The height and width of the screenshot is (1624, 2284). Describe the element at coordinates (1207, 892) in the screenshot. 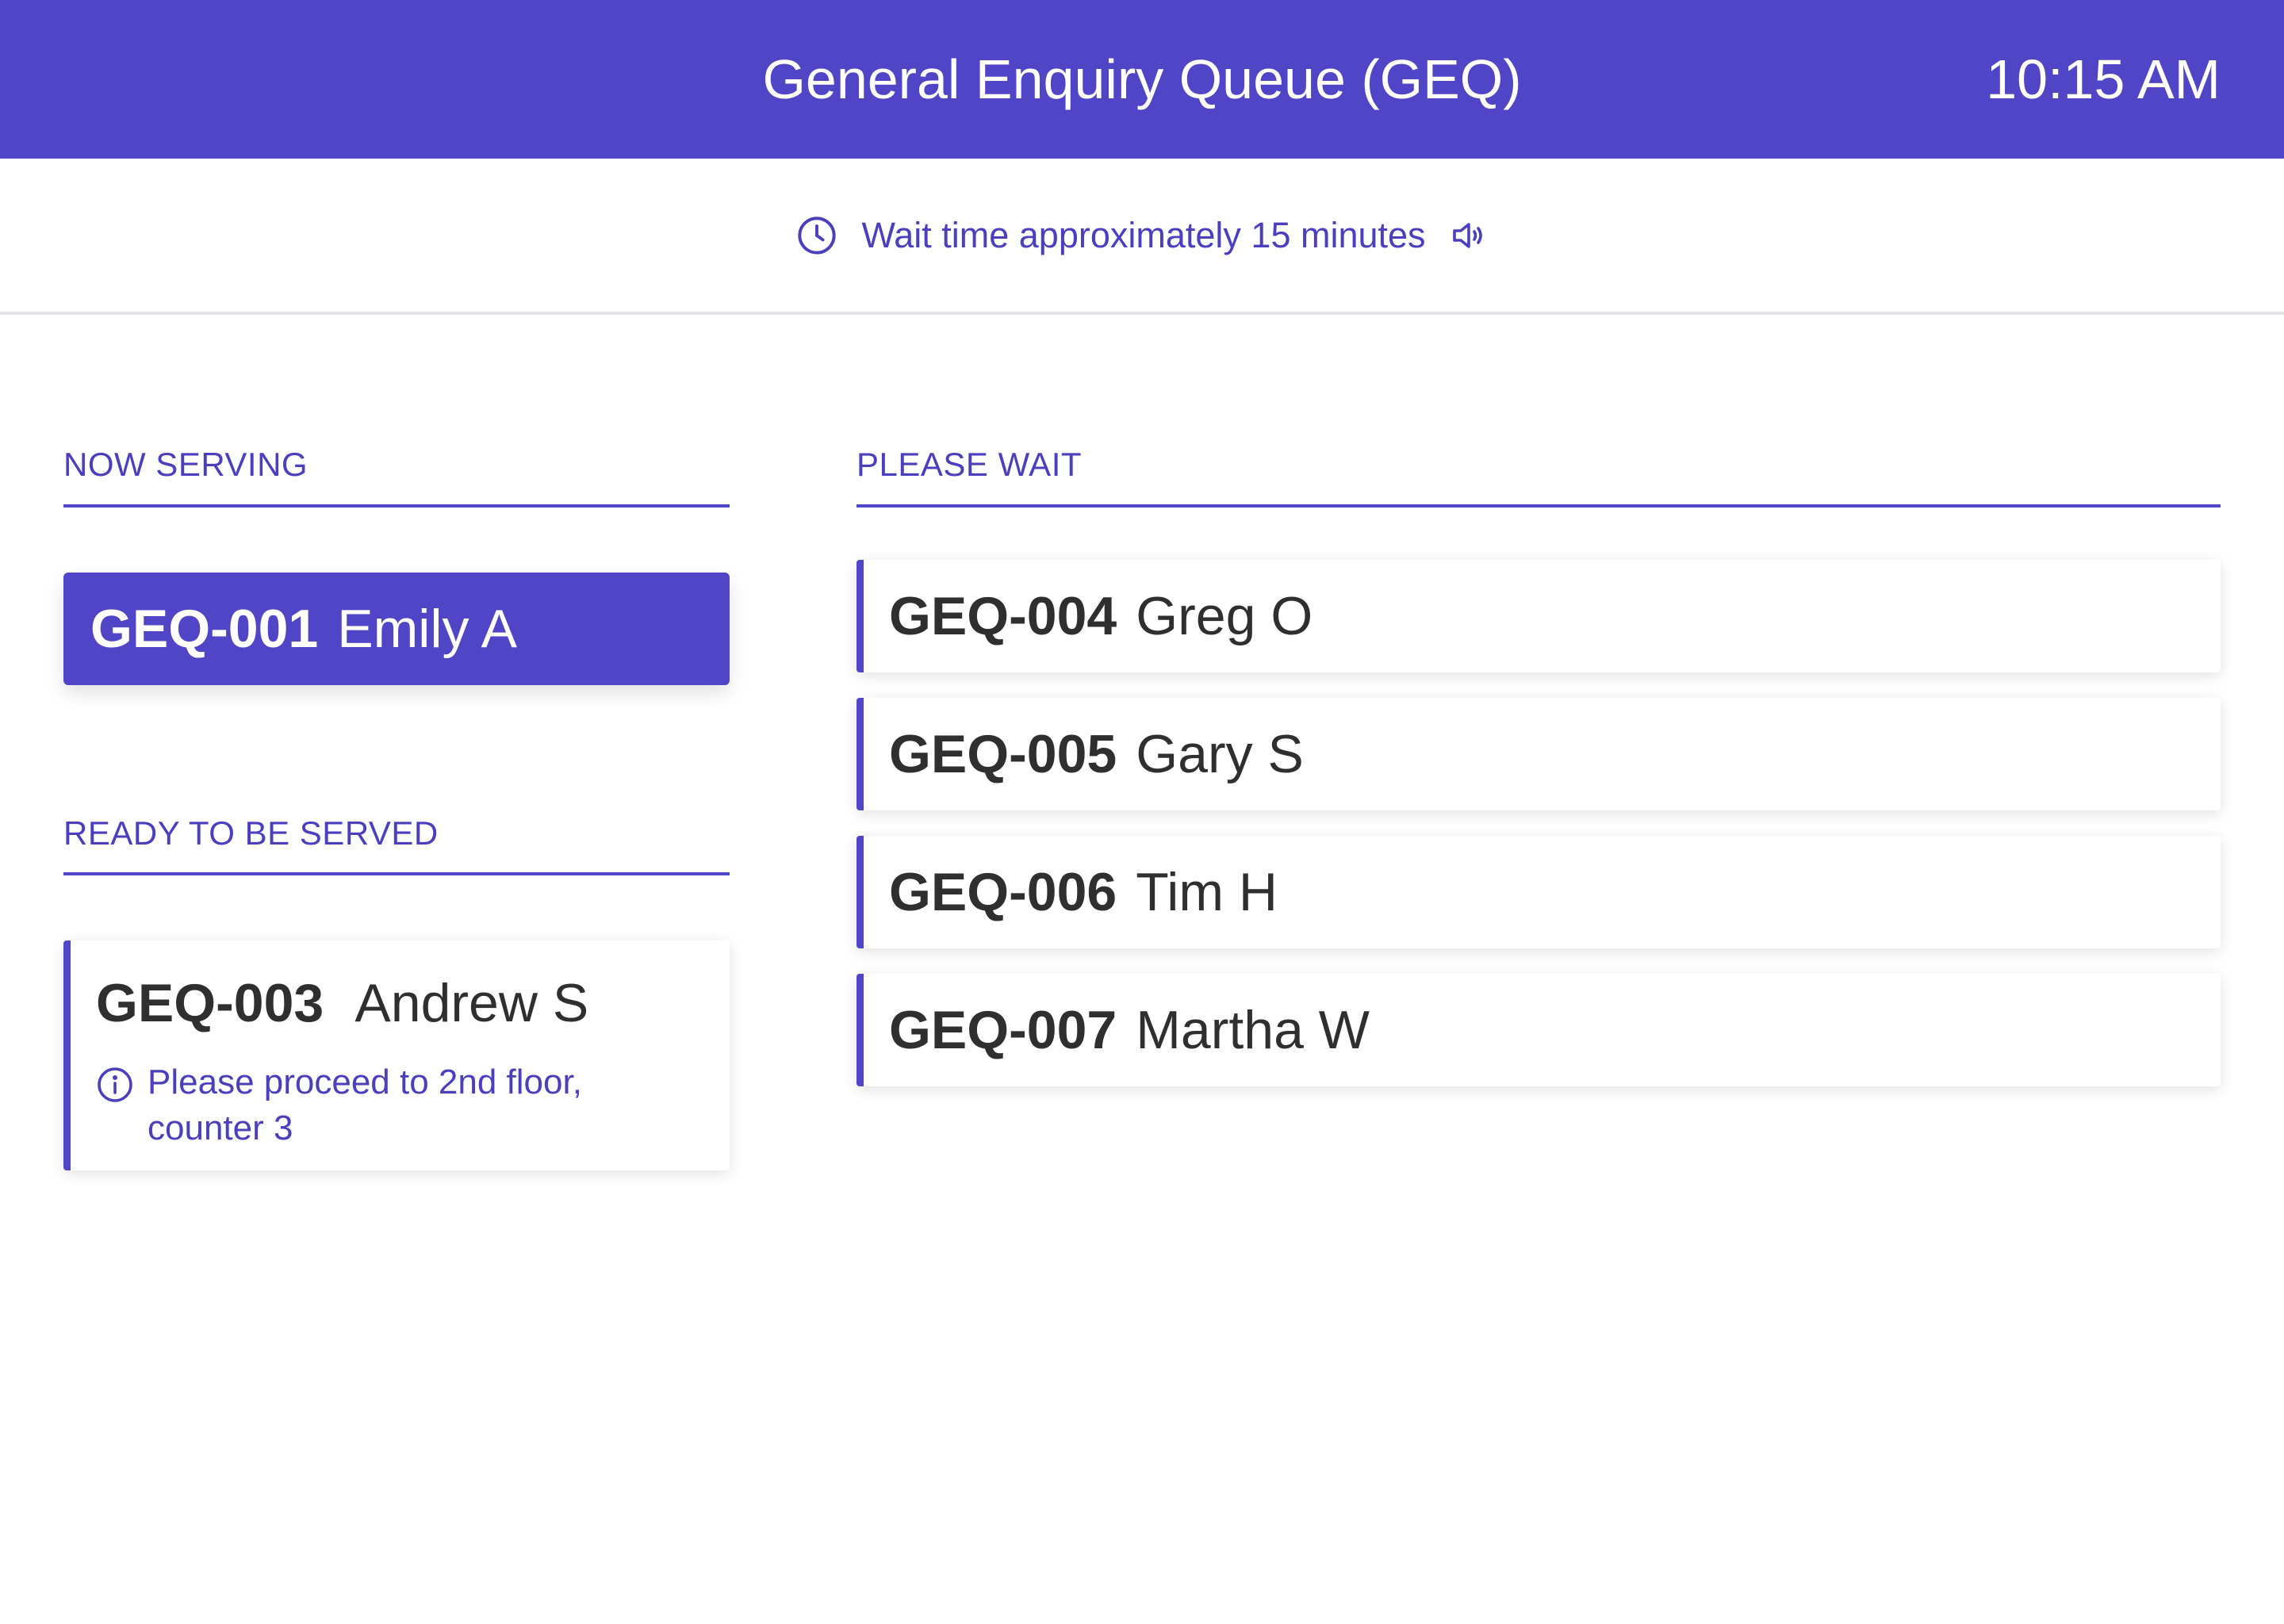

I see `ticket-name: Tim H` at that location.